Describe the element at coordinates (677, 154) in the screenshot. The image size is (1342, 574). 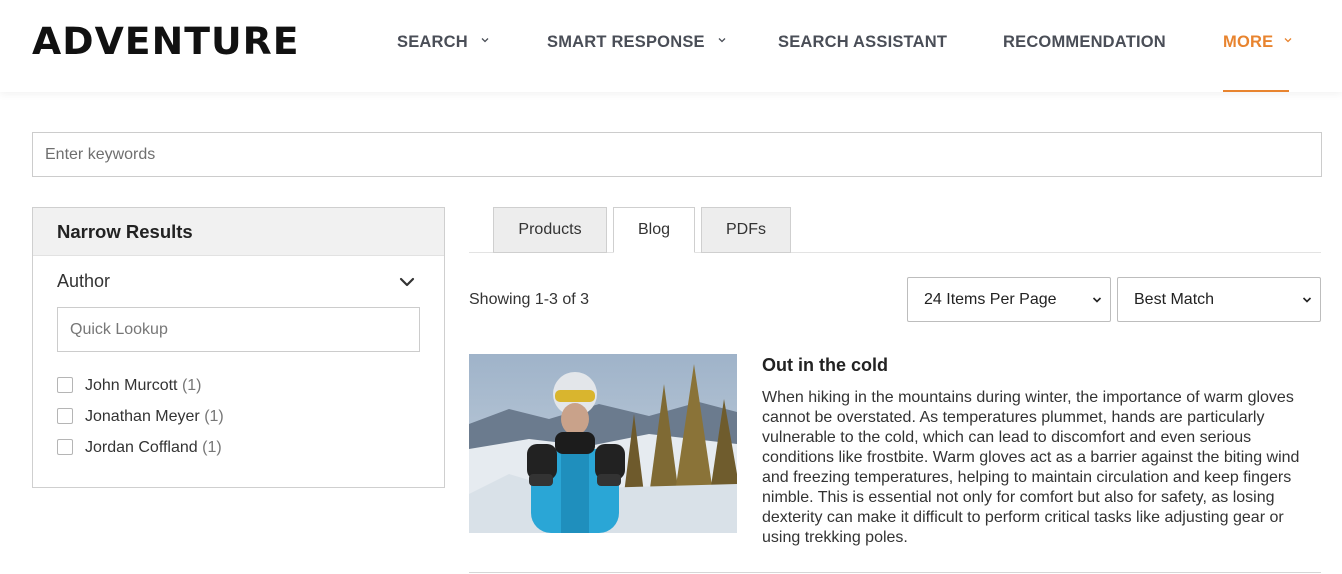
I see `search-input` at that location.